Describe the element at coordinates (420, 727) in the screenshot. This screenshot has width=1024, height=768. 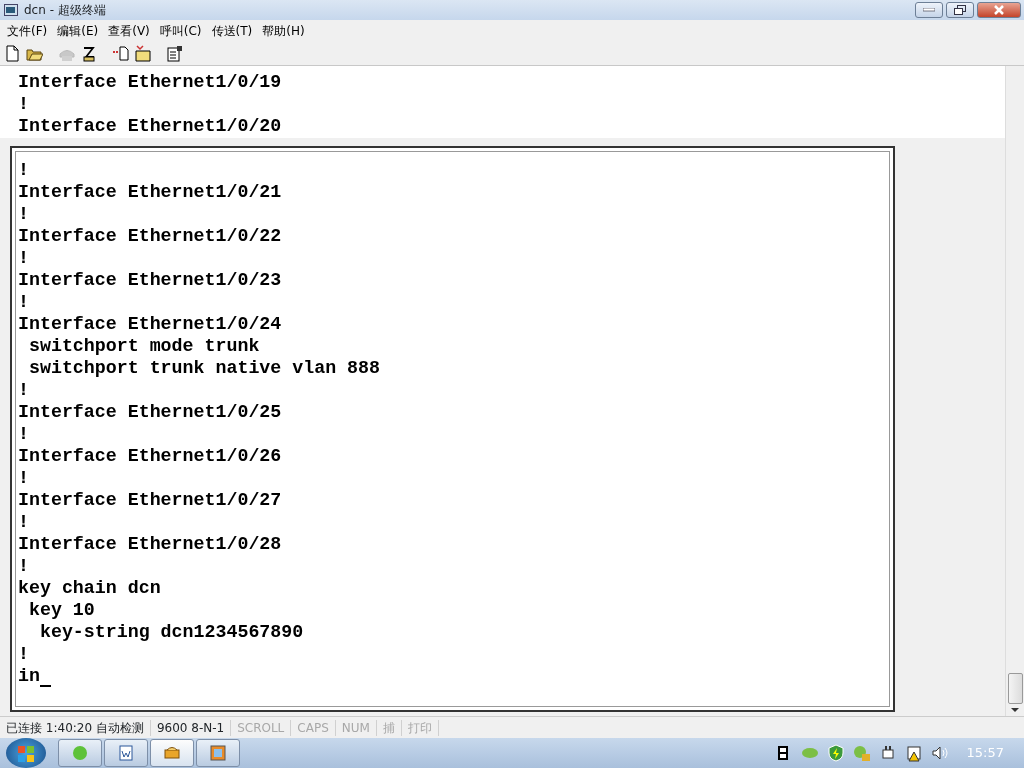
I see `status-text: 打印` at that location.